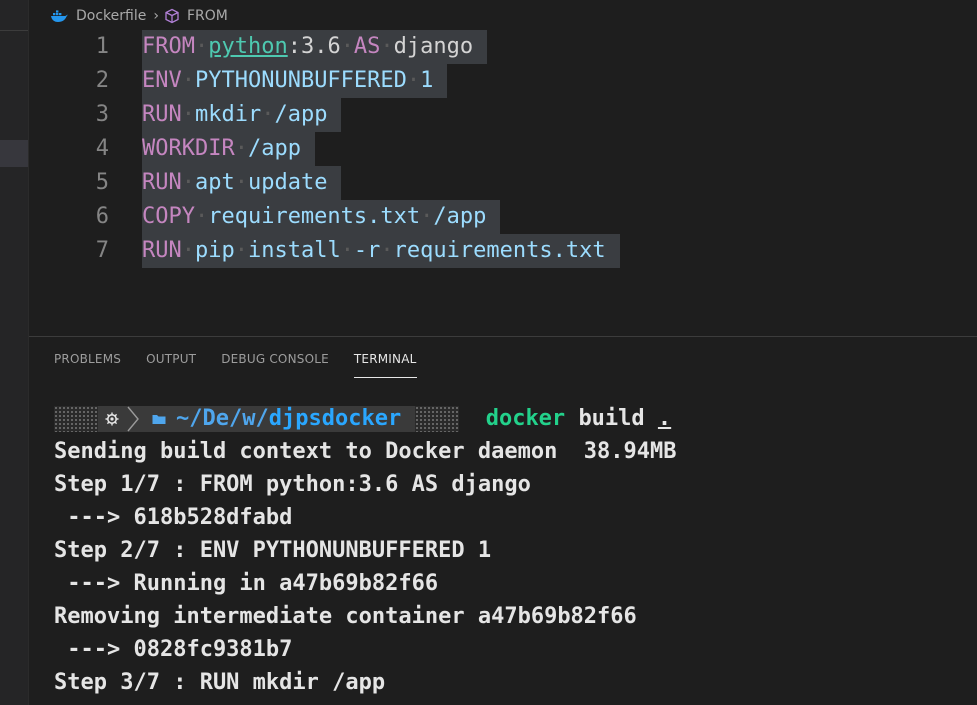 The width and height of the screenshot is (977, 705). I want to click on terminal-output-line: ---> 0828fc9381b7, so click(173, 649).